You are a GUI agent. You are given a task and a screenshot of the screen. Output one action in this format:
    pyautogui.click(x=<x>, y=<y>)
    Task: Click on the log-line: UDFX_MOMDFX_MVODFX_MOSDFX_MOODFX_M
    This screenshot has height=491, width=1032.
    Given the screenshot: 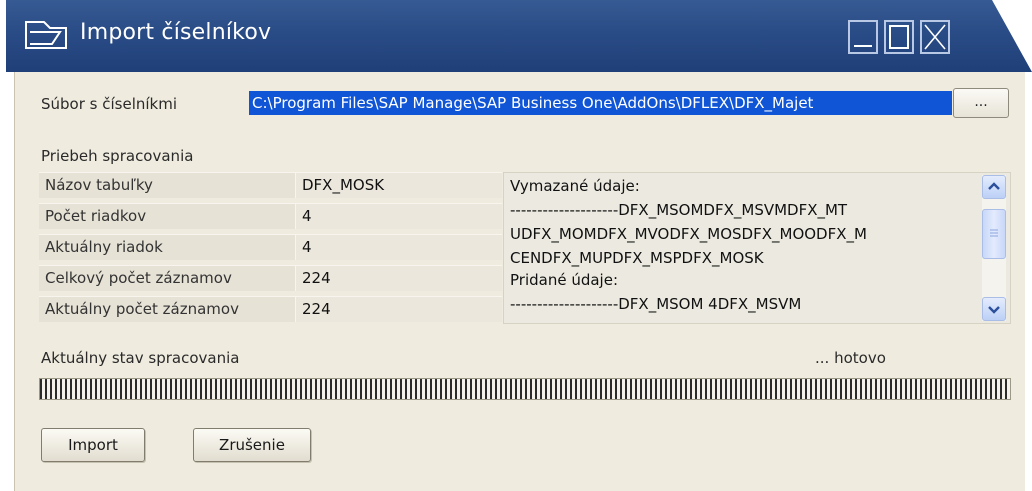 What is the action you would take?
    pyautogui.click(x=688, y=234)
    